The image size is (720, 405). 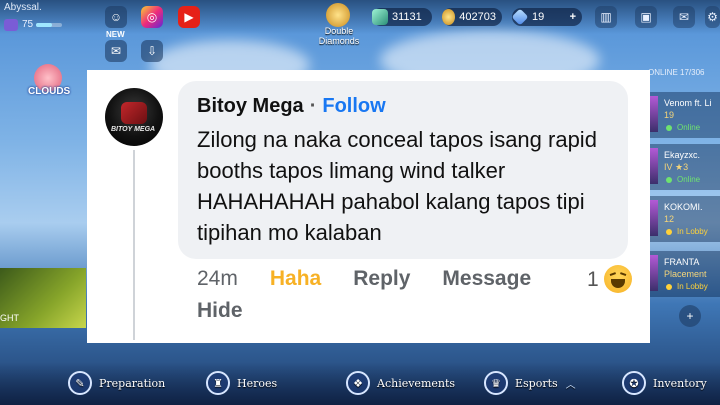 What do you see at coordinates (496, 383) in the screenshot?
I see `esports-trophy-icon: ♛` at bounding box center [496, 383].